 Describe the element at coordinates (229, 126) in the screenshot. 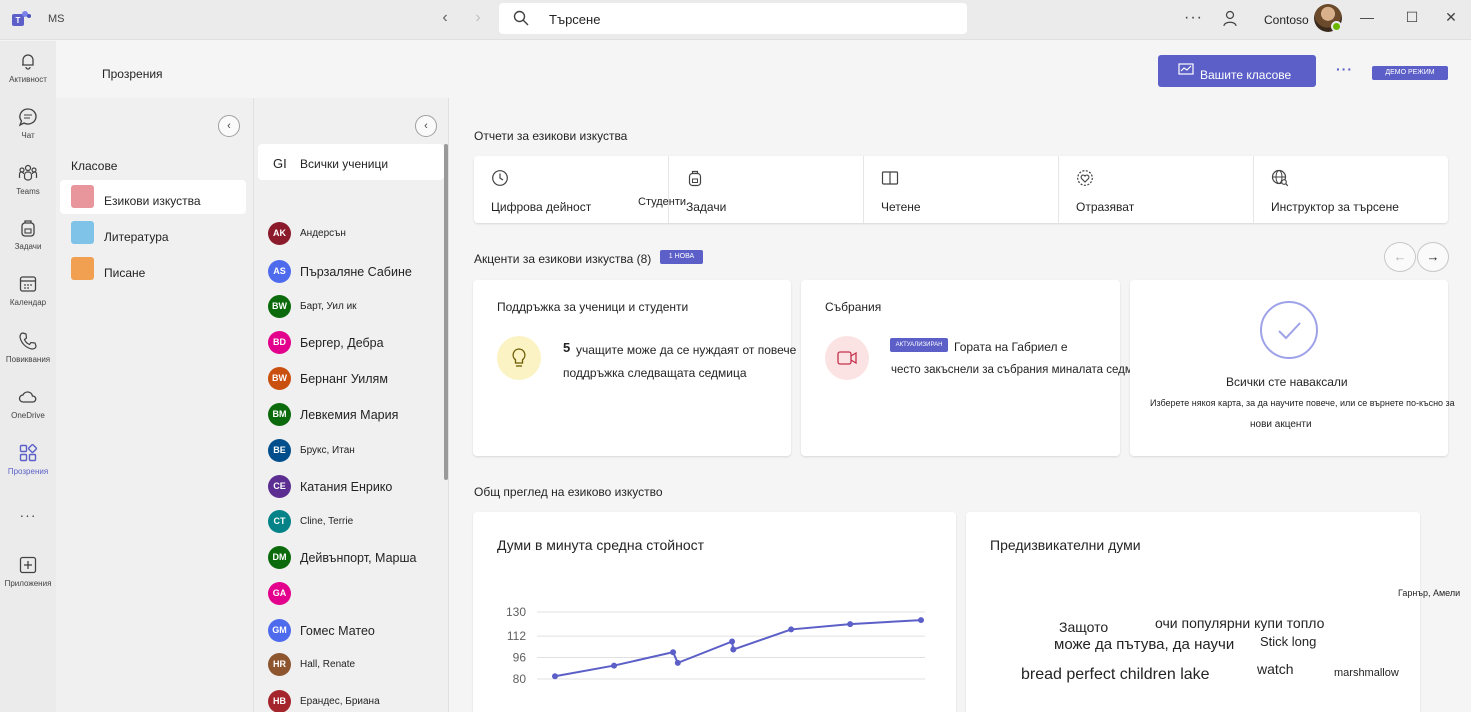

I see `collapse-classes-icon: ‹` at that location.